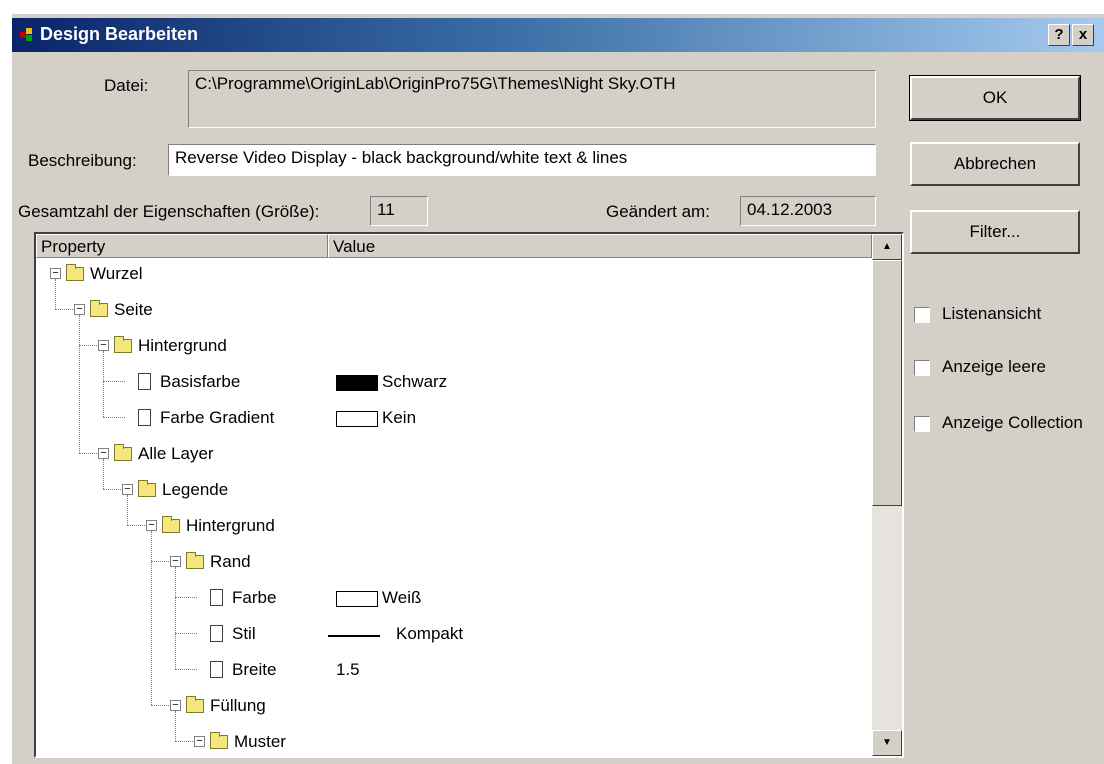  I want to click on modified-label: Geändert am:, so click(658, 211).